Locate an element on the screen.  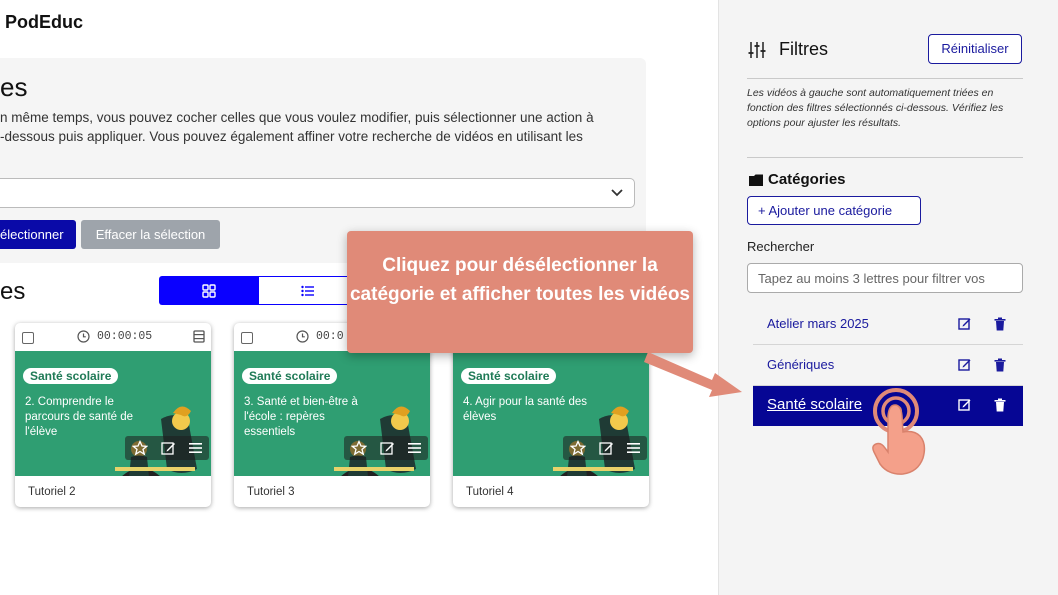
arrow-icon is located at coordinates (693, 374).